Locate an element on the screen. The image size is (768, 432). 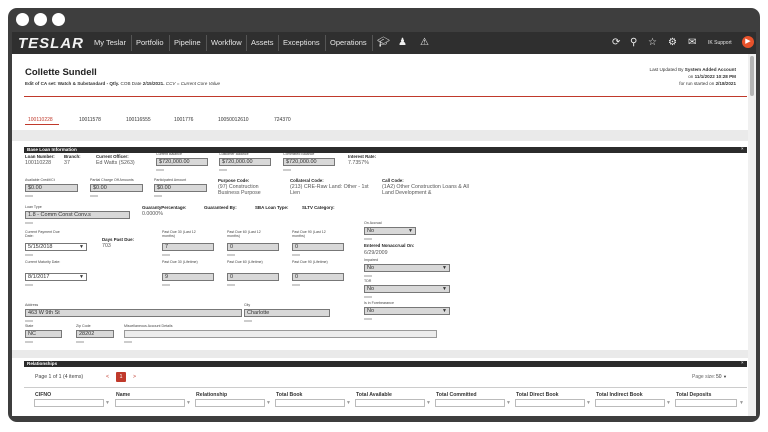
filter-cifno is located at coordinates (69, 403).